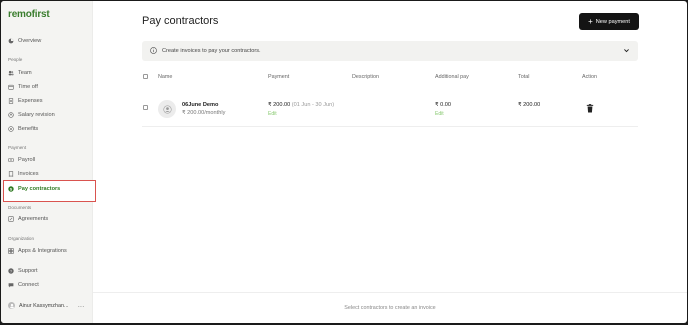 This screenshot has height=325, width=688. I want to click on dollar-icon: $, so click(11, 189).